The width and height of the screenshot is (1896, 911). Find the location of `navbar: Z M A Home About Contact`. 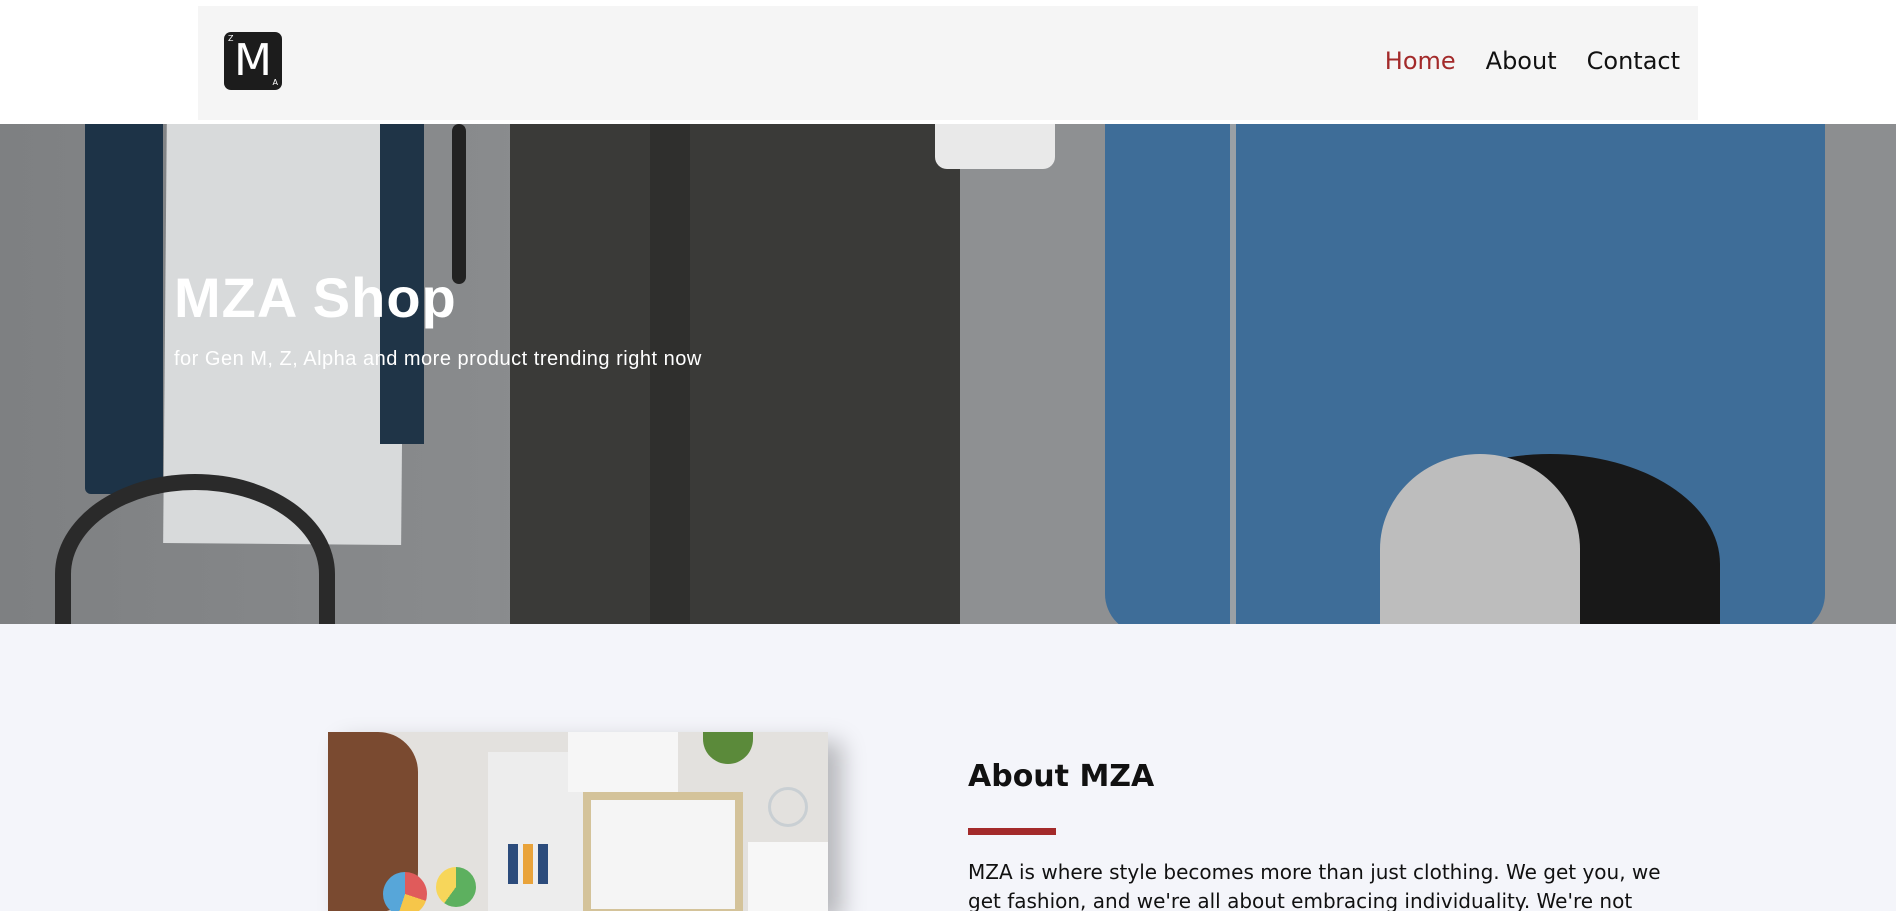

navbar: Z M A Home About Contact is located at coordinates (948, 63).